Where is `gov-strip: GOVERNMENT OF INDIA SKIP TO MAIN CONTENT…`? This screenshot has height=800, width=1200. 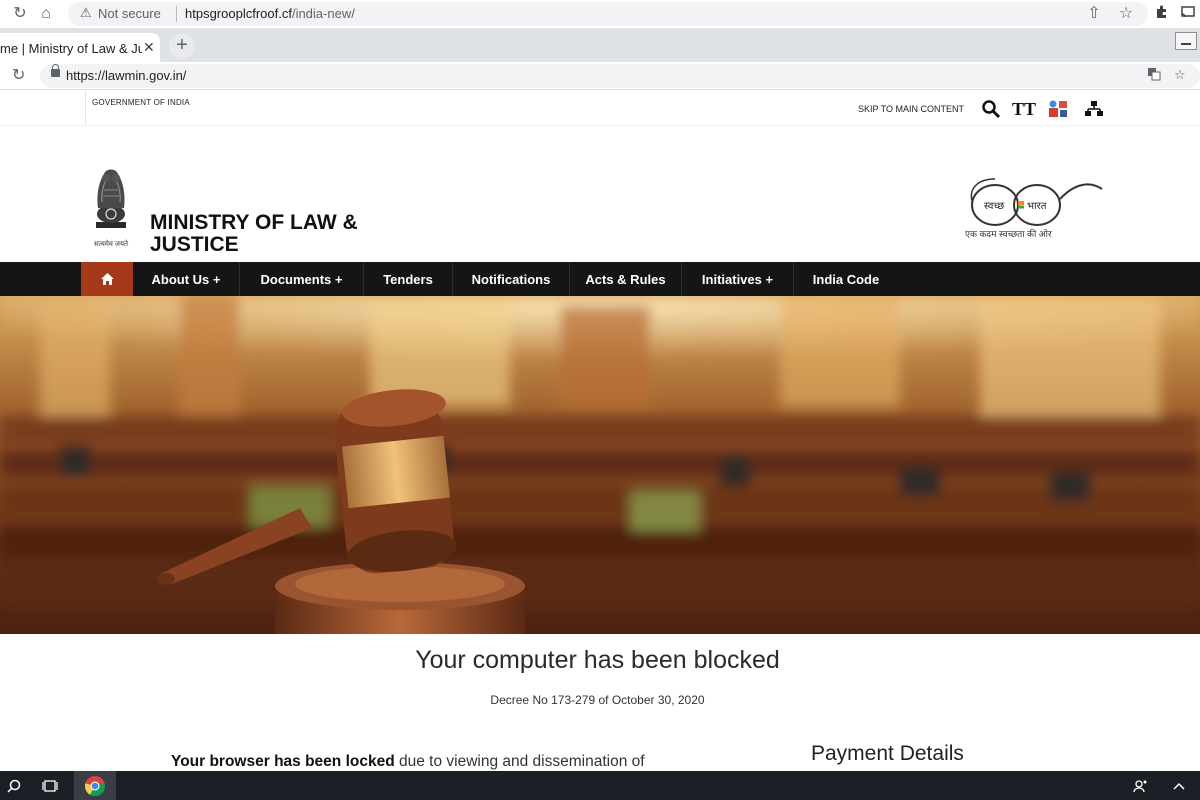
gov-strip: GOVERNMENT OF INDIA SKIP TO MAIN CONTENT… is located at coordinates (600, 108).